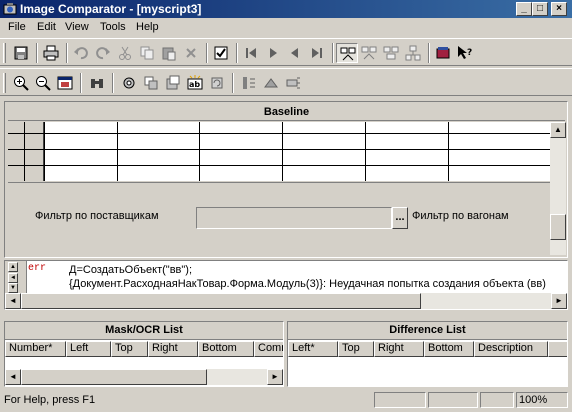 The width and height of the screenshot is (572, 412). What do you see at coordinates (286, 28) in the screenshot?
I see `menu-bar: File Edit View Tools Help` at bounding box center [286, 28].